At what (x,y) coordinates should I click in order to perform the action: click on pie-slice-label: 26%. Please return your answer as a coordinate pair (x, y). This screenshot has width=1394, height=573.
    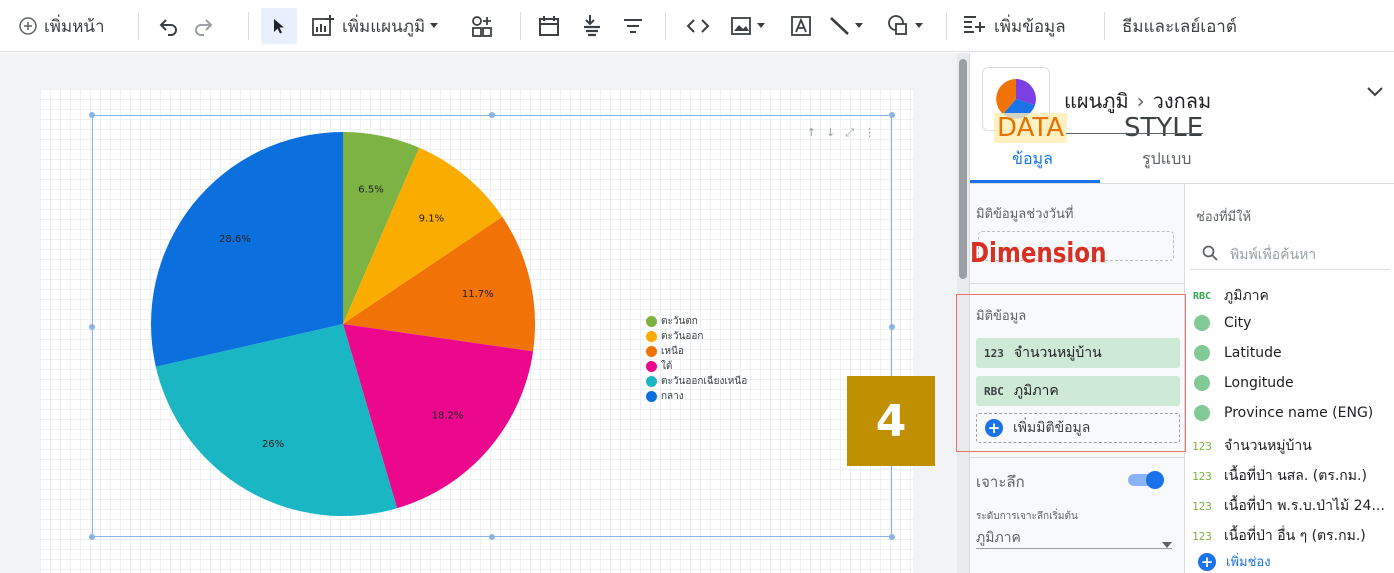
    Looking at the image, I should click on (273, 444).